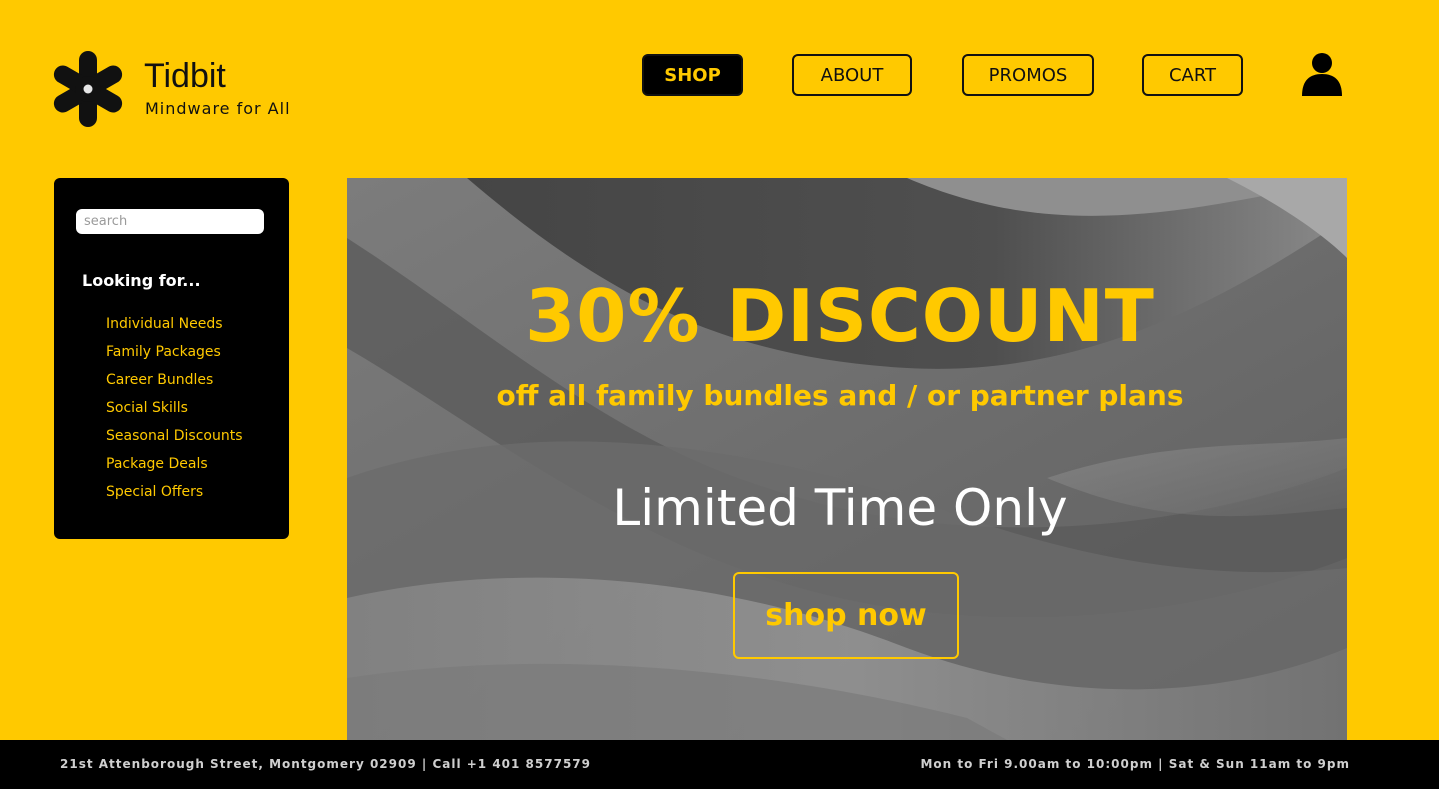 Image resolution: width=1439 pixels, height=789 pixels. I want to click on sidebar-item-family-packages: Family Packages, so click(174, 356).